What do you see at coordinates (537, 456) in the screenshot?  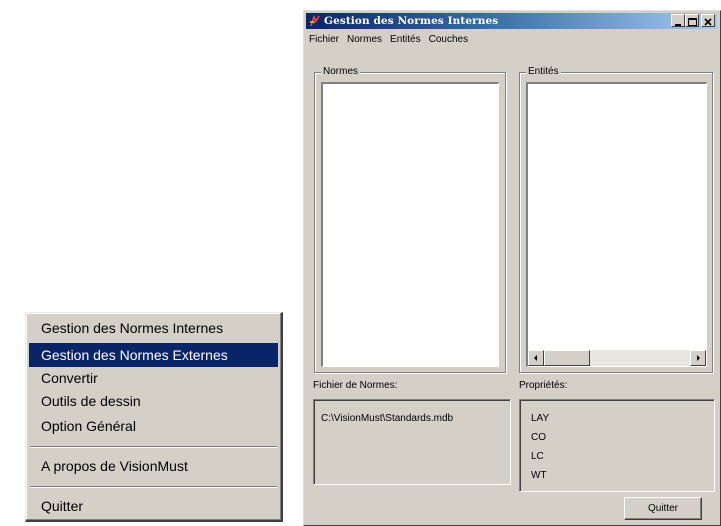 I see `propriete-item: LC` at bounding box center [537, 456].